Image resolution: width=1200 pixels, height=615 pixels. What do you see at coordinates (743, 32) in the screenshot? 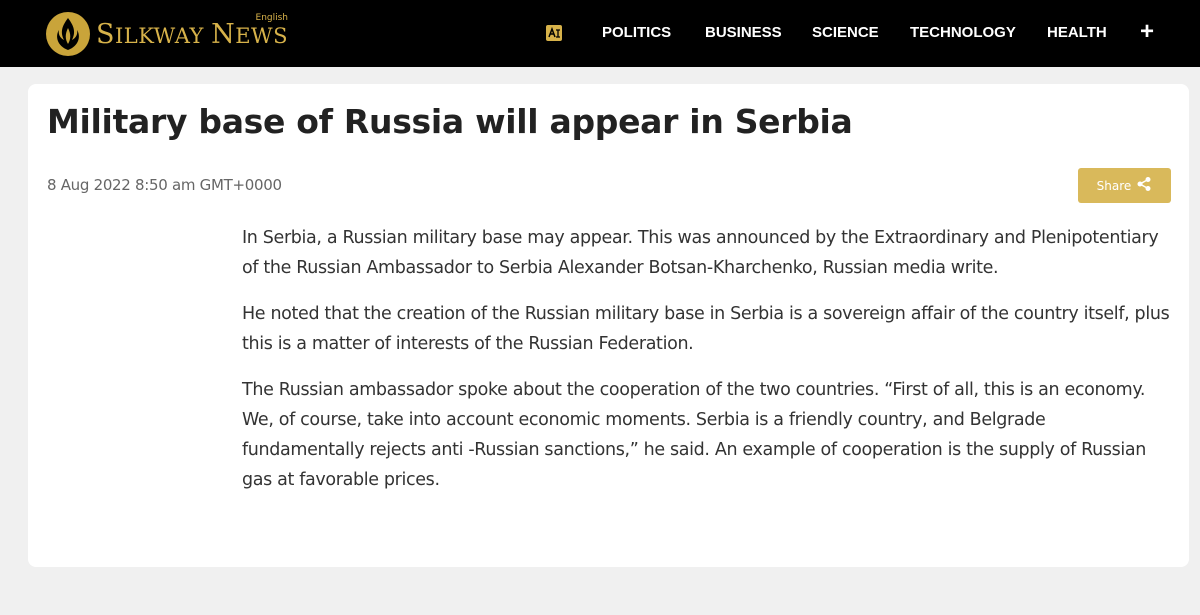
I see `nav-item-business: BUSINESS` at bounding box center [743, 32].